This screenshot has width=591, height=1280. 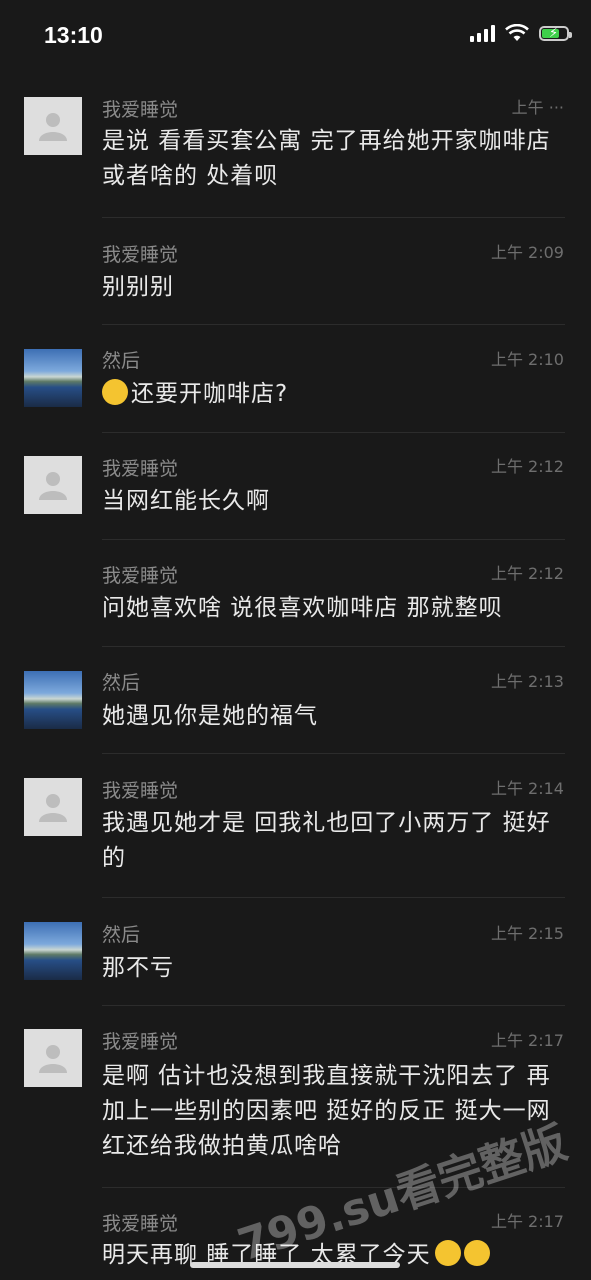 What do you see at coordinates (527, 681) in the screenshot?
I see `message-time: 上午 2:13` at bounding box center [527, 681].